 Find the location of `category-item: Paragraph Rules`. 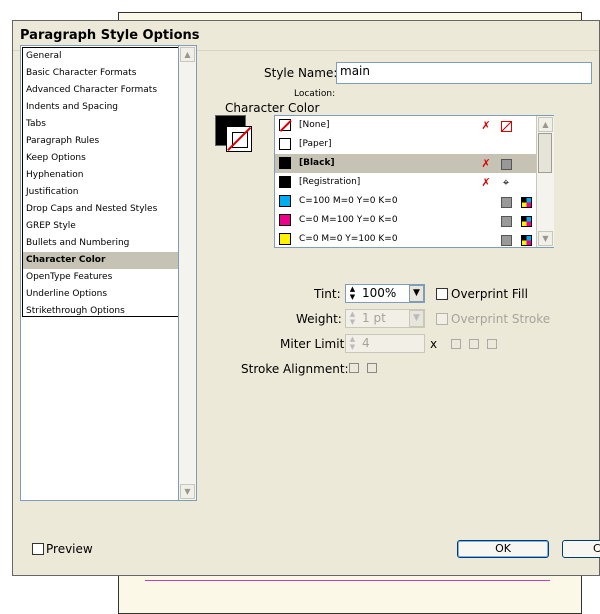

category-item: Paragraph Rules is located at coordinates (100, 141).